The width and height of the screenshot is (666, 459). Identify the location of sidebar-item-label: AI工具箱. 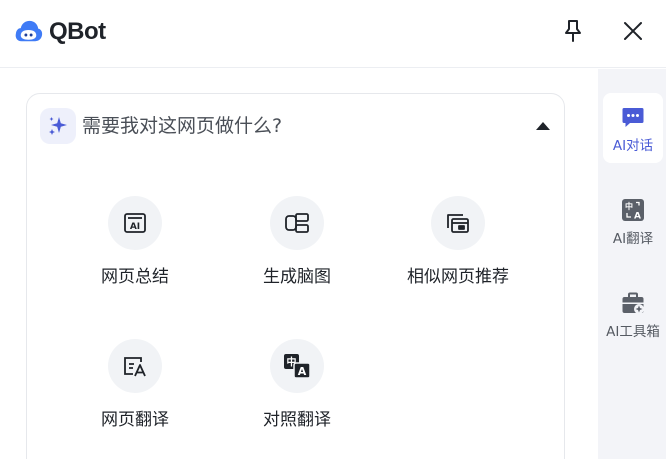
(633, 332).